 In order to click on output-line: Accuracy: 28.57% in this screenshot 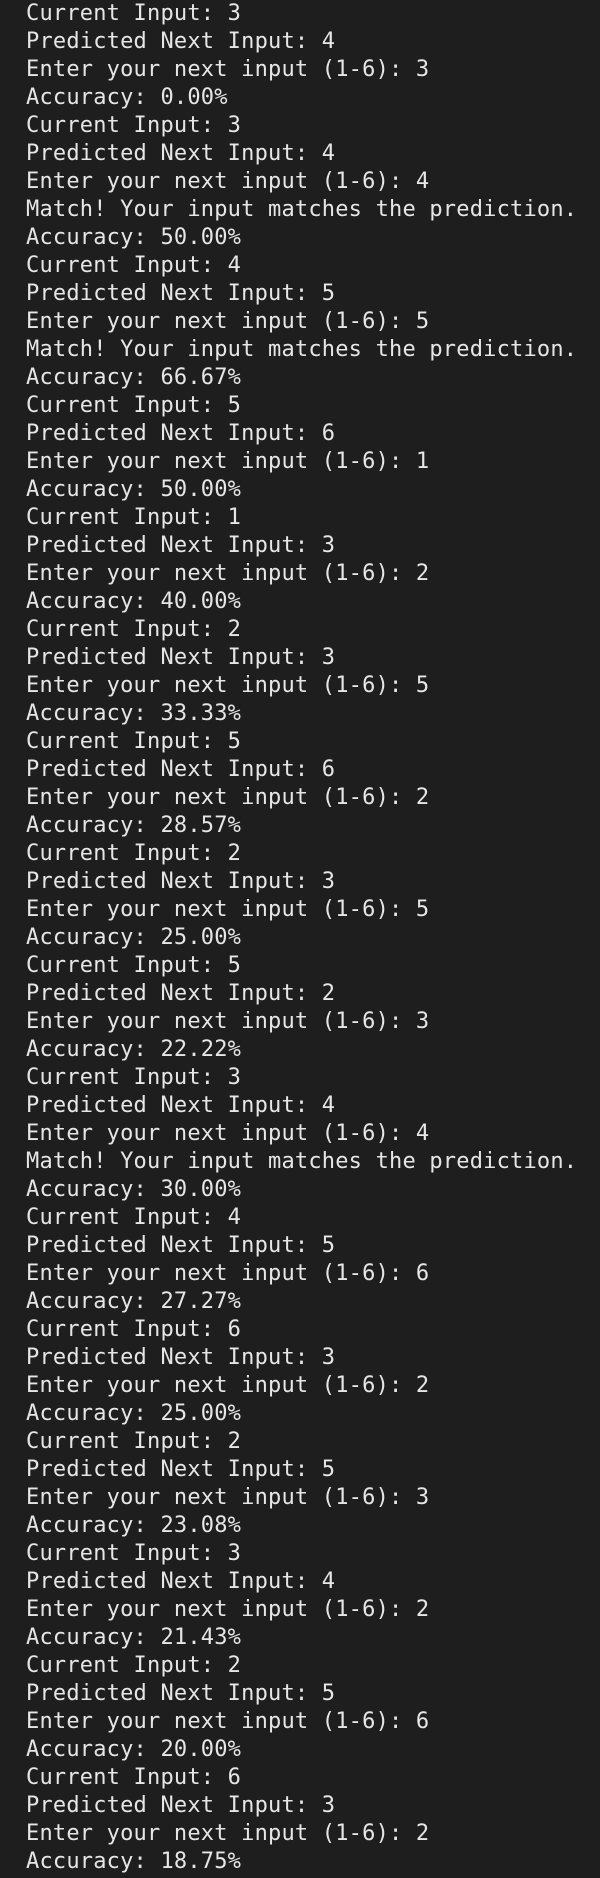, I will do `click(134, 825)`.